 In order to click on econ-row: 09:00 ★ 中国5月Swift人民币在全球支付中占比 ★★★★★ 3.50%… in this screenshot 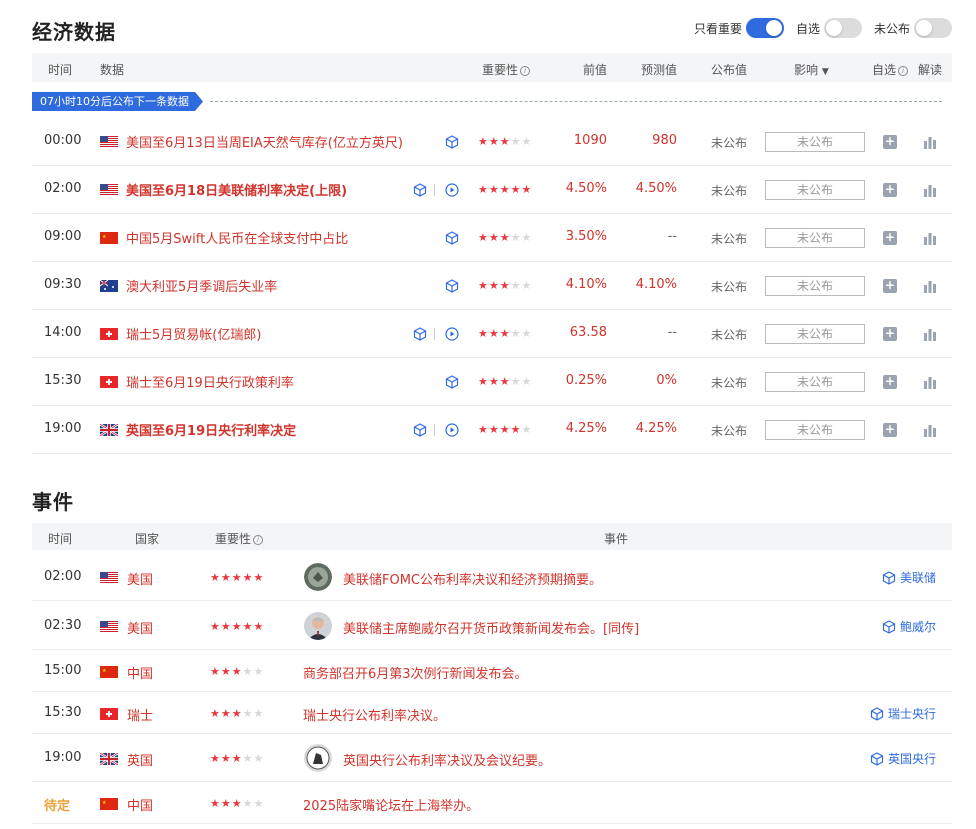, I will do `click(492, 238)`.